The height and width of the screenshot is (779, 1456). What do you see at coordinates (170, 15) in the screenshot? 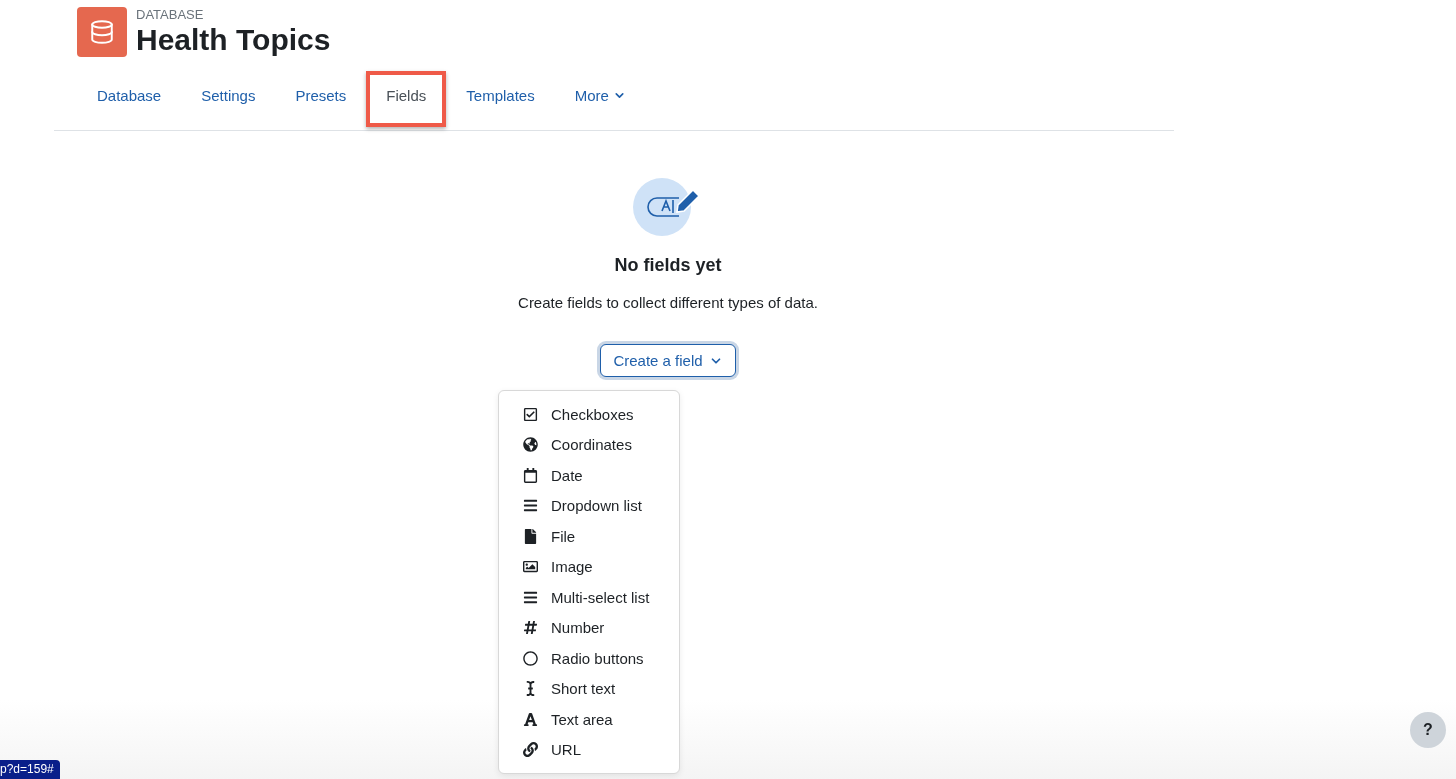
I see `page-eyebrow: DATABASE` at bounding box center [170, 15].